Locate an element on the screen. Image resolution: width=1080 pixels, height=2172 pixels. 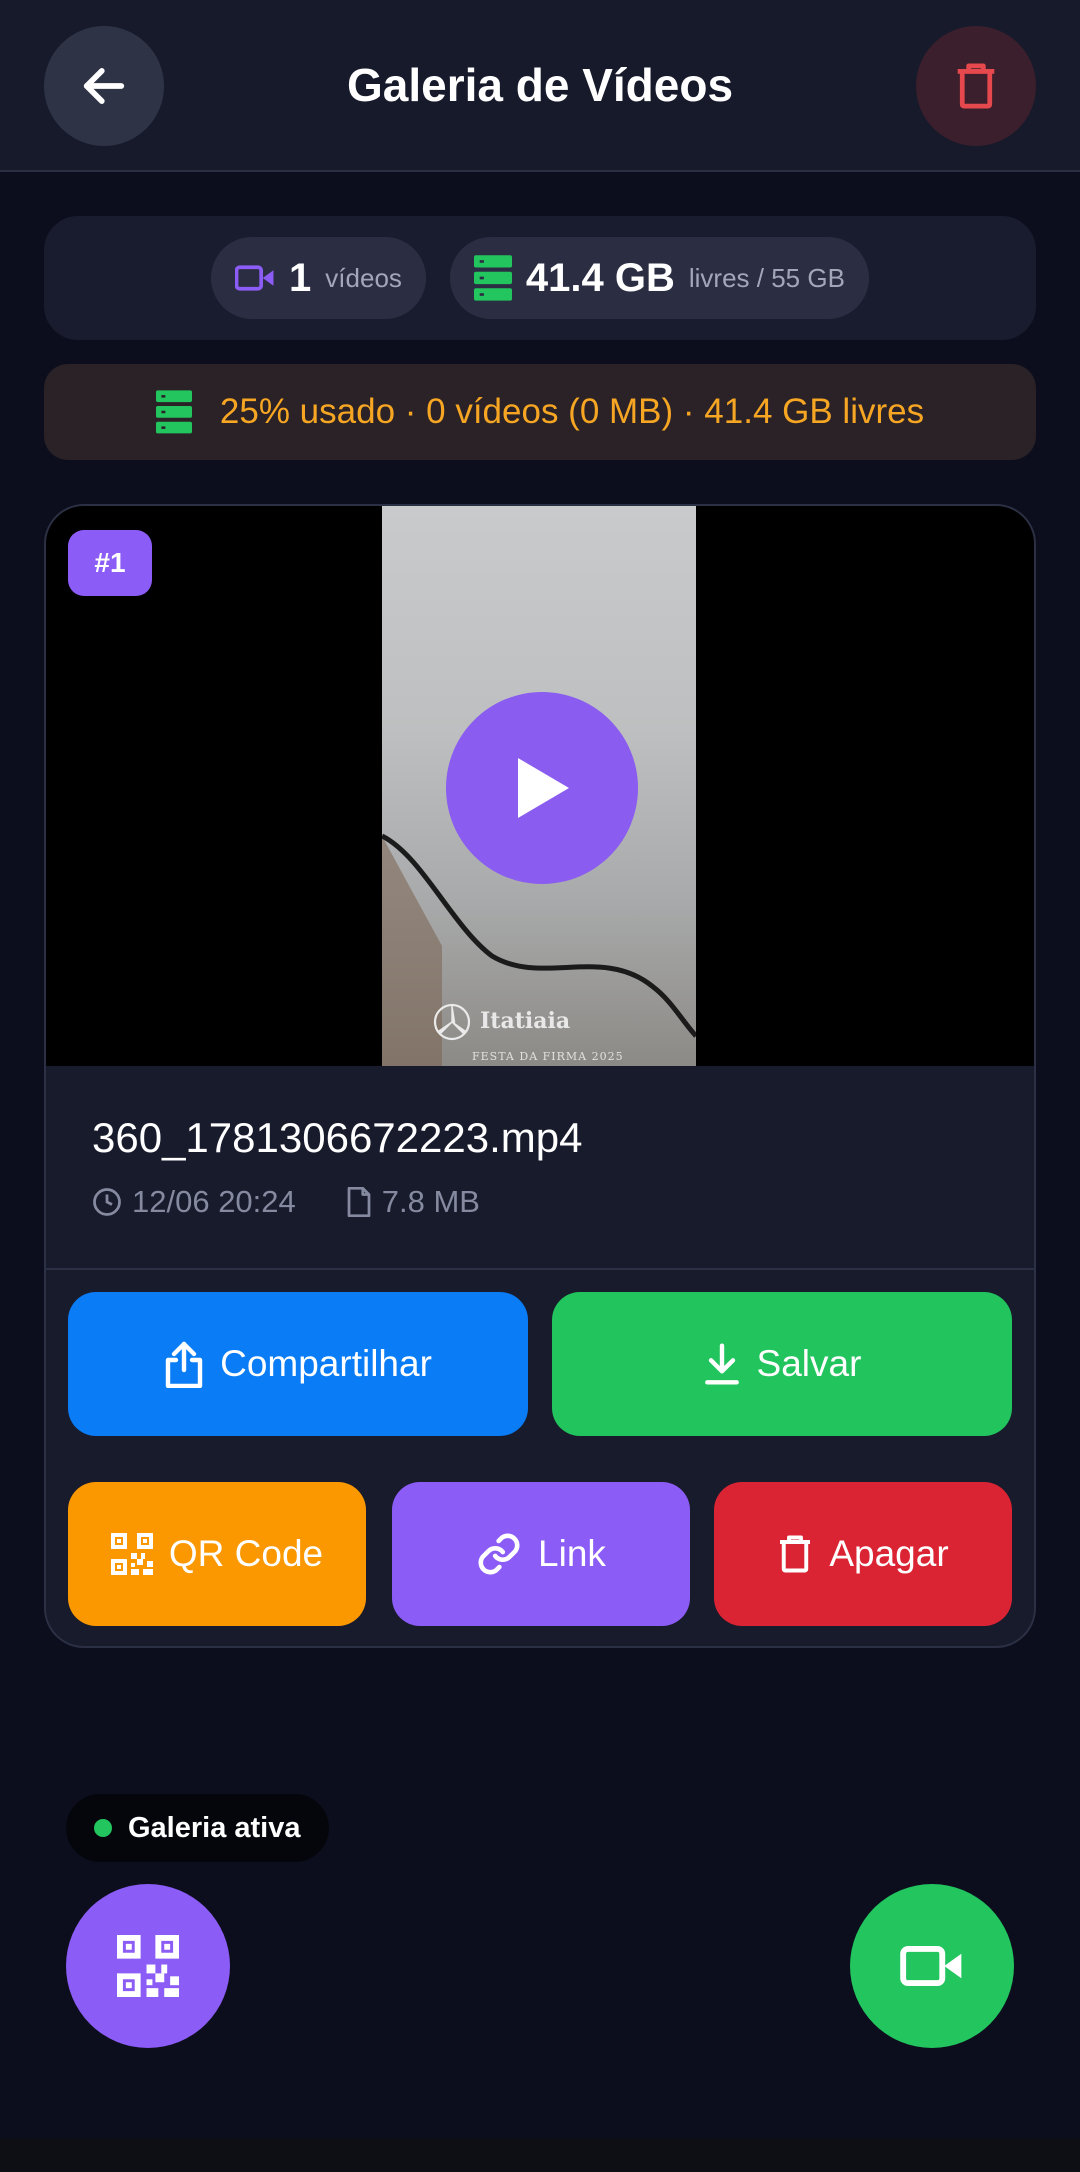
play-icon is located at coordinates (543, 788).